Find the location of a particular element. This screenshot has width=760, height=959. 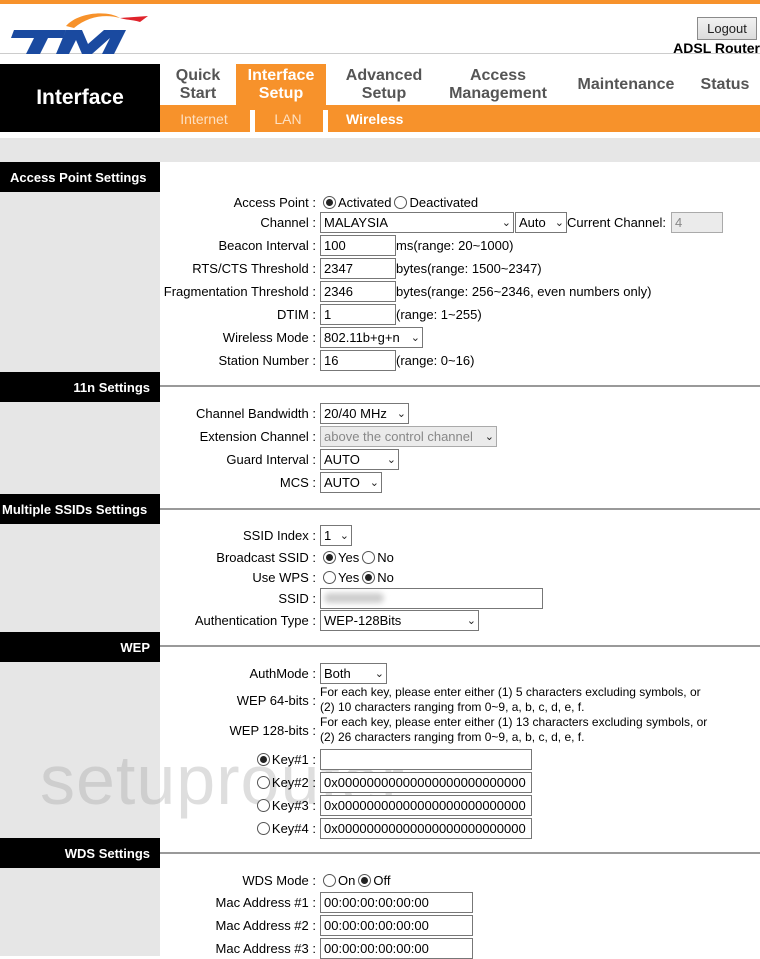

label-use-wps: Use WPS : is located at coordinates (284, 577).